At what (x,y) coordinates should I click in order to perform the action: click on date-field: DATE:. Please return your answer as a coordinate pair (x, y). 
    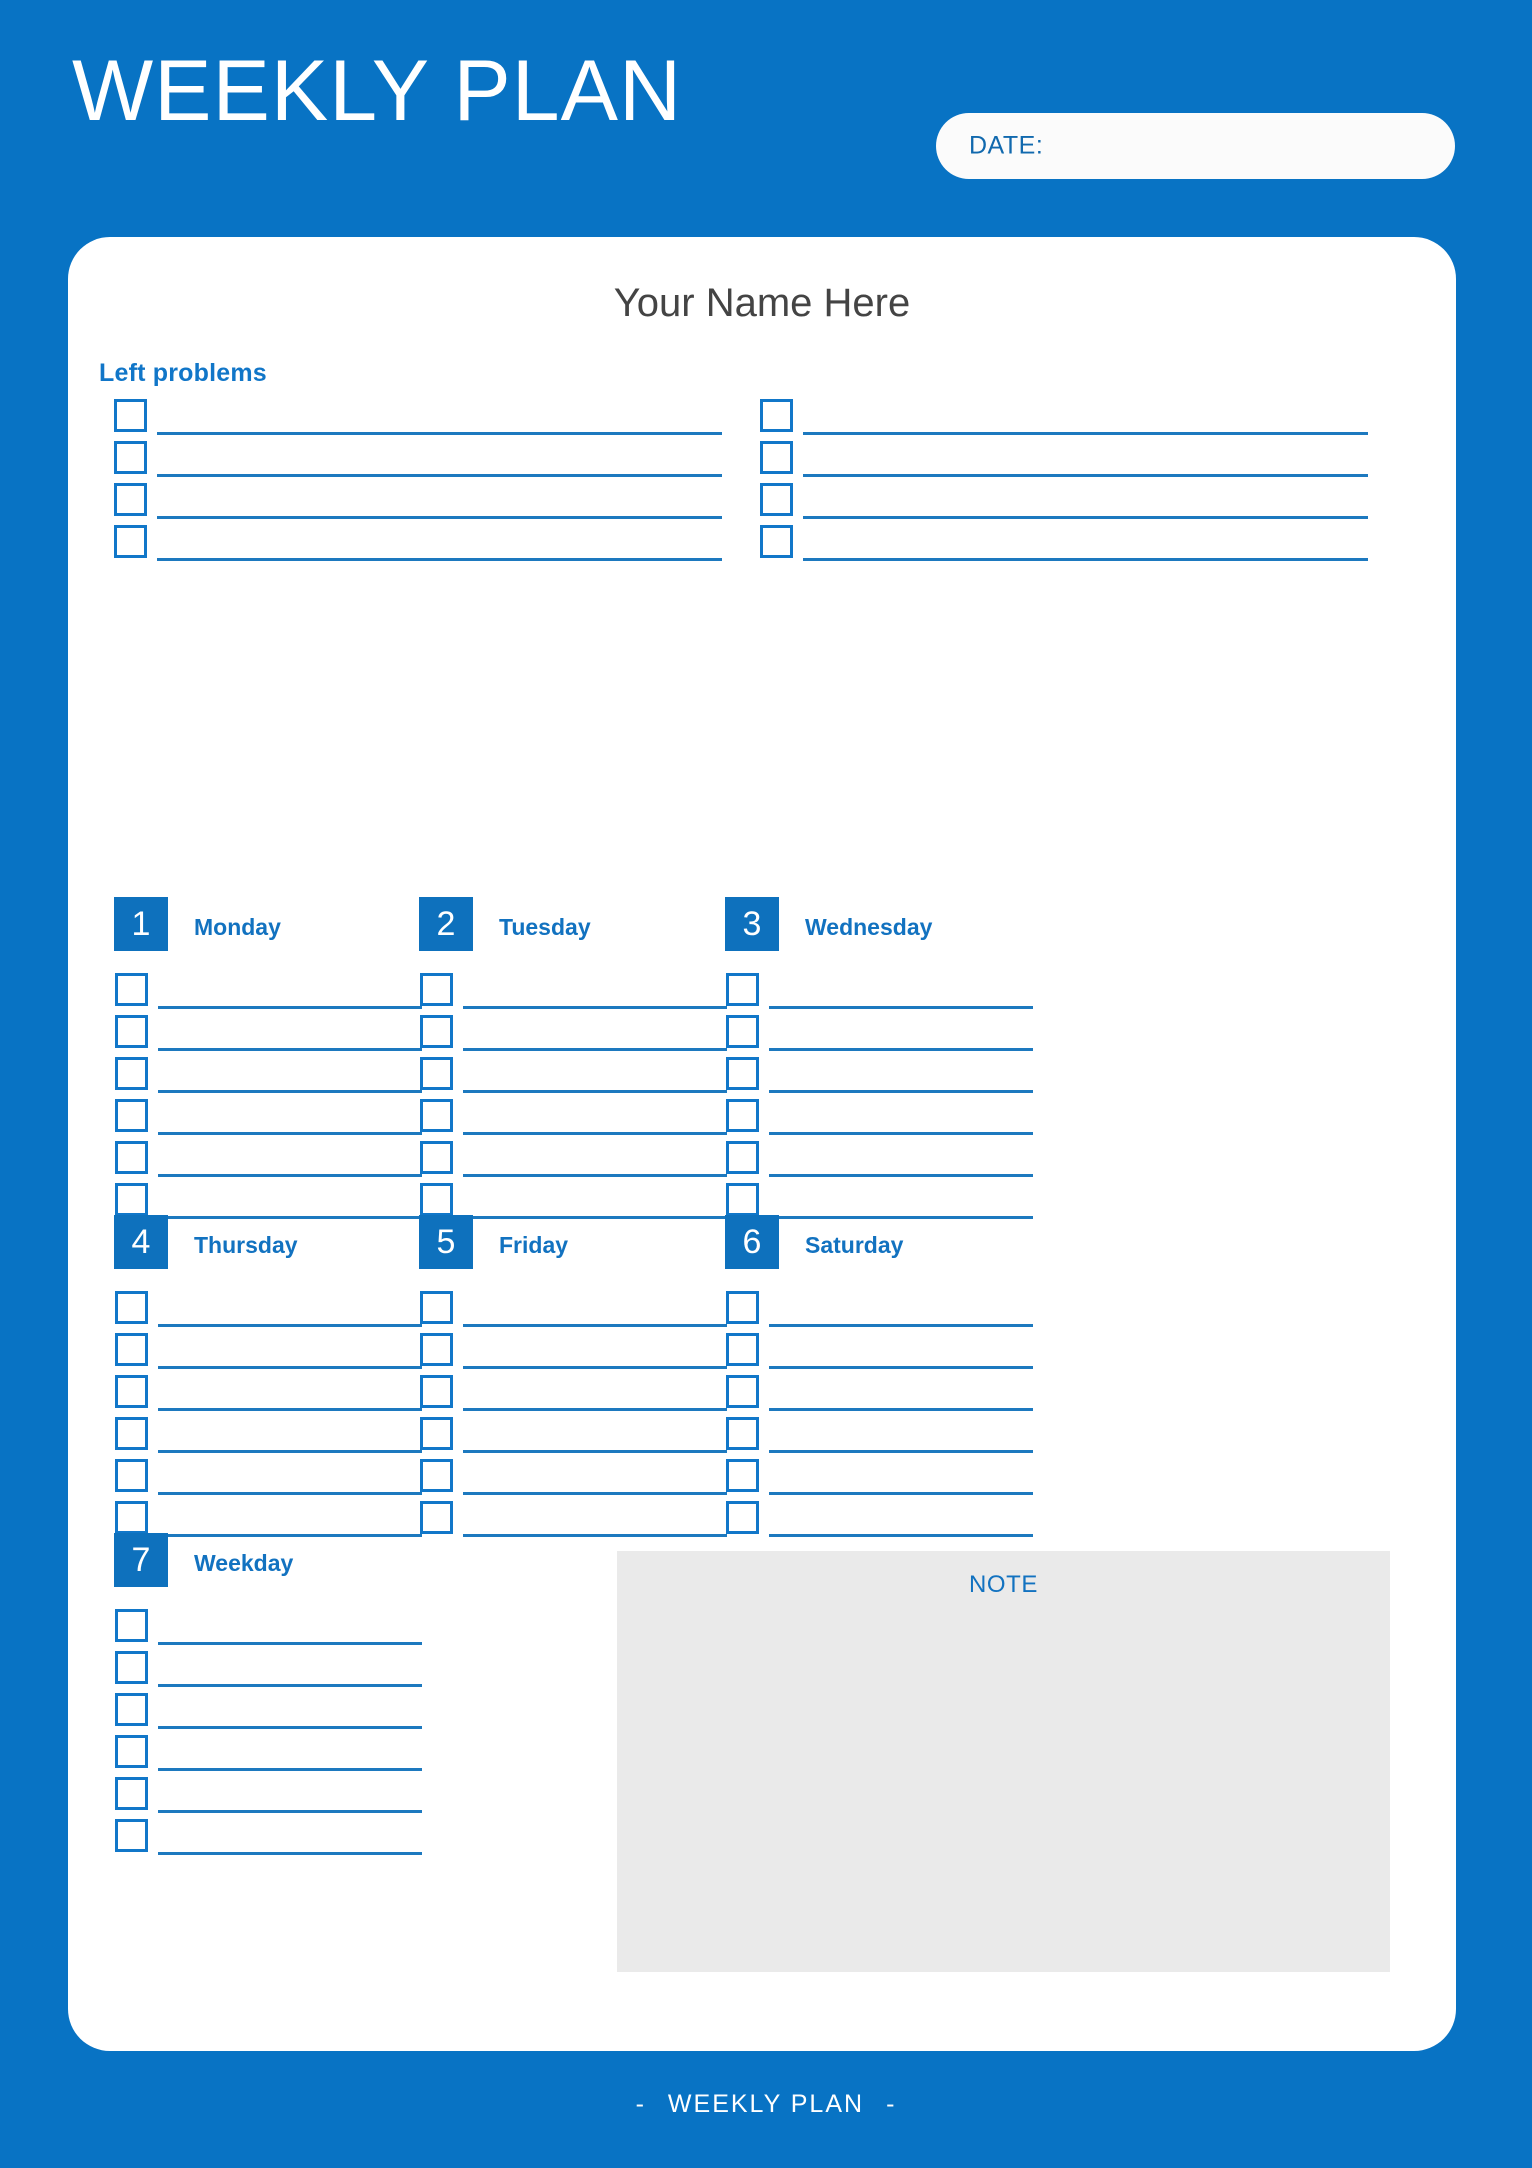
    Looking at the image, I should click on (1195, 146).